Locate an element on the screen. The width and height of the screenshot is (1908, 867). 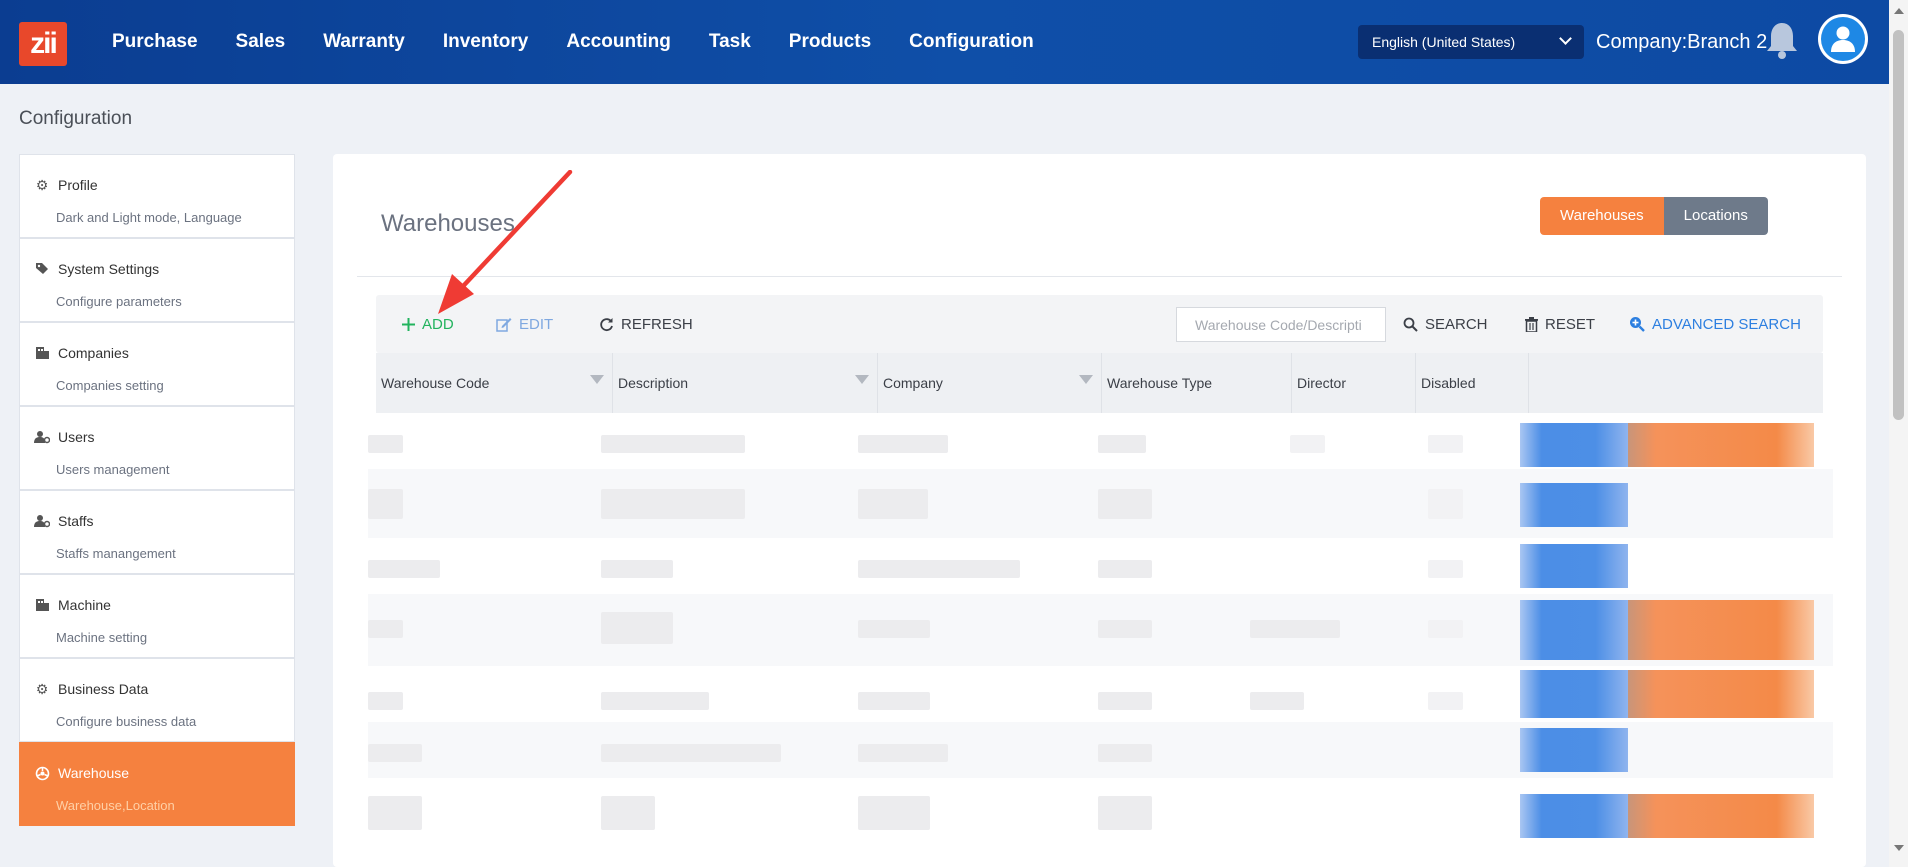
sidebar-item-label: System Settings is located at coordinates (109, 269).